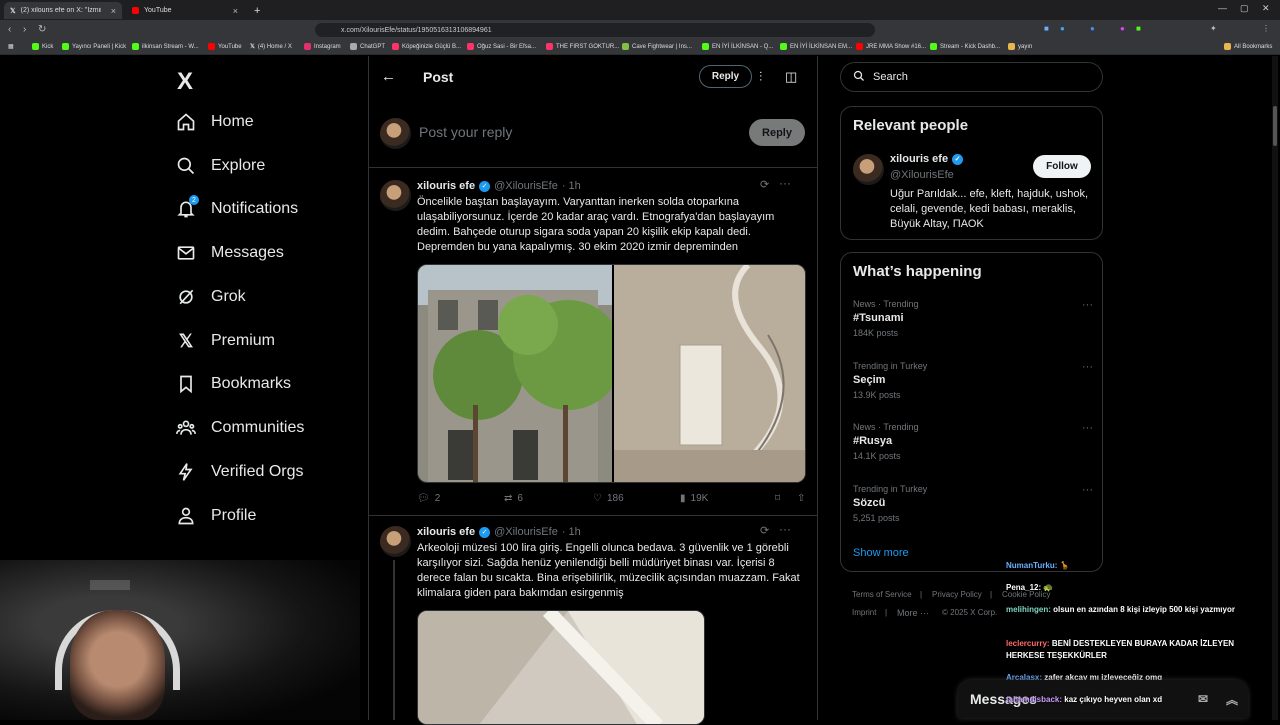 The height and width of the screenshot is (725, 1280). I want to click on bookmark-folder: yayın, so click(1020, 46).